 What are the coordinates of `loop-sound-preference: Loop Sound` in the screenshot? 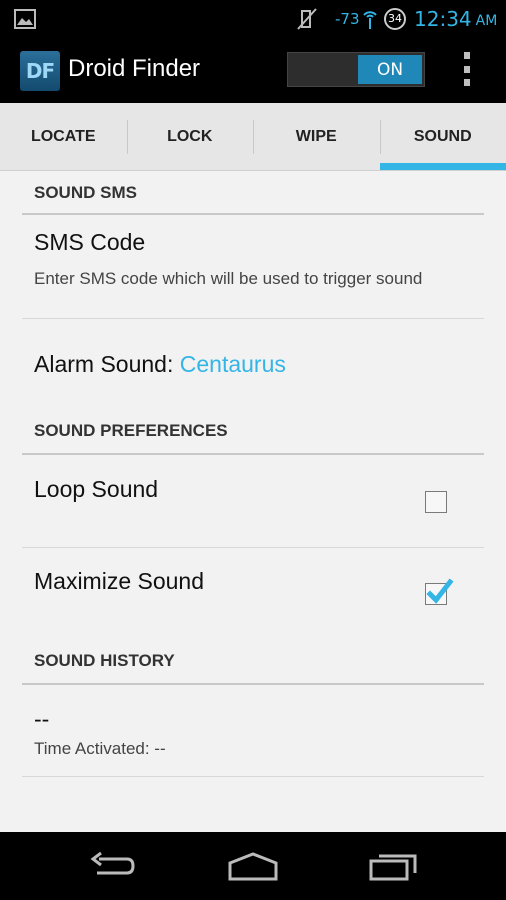 It's located at (253, 501).